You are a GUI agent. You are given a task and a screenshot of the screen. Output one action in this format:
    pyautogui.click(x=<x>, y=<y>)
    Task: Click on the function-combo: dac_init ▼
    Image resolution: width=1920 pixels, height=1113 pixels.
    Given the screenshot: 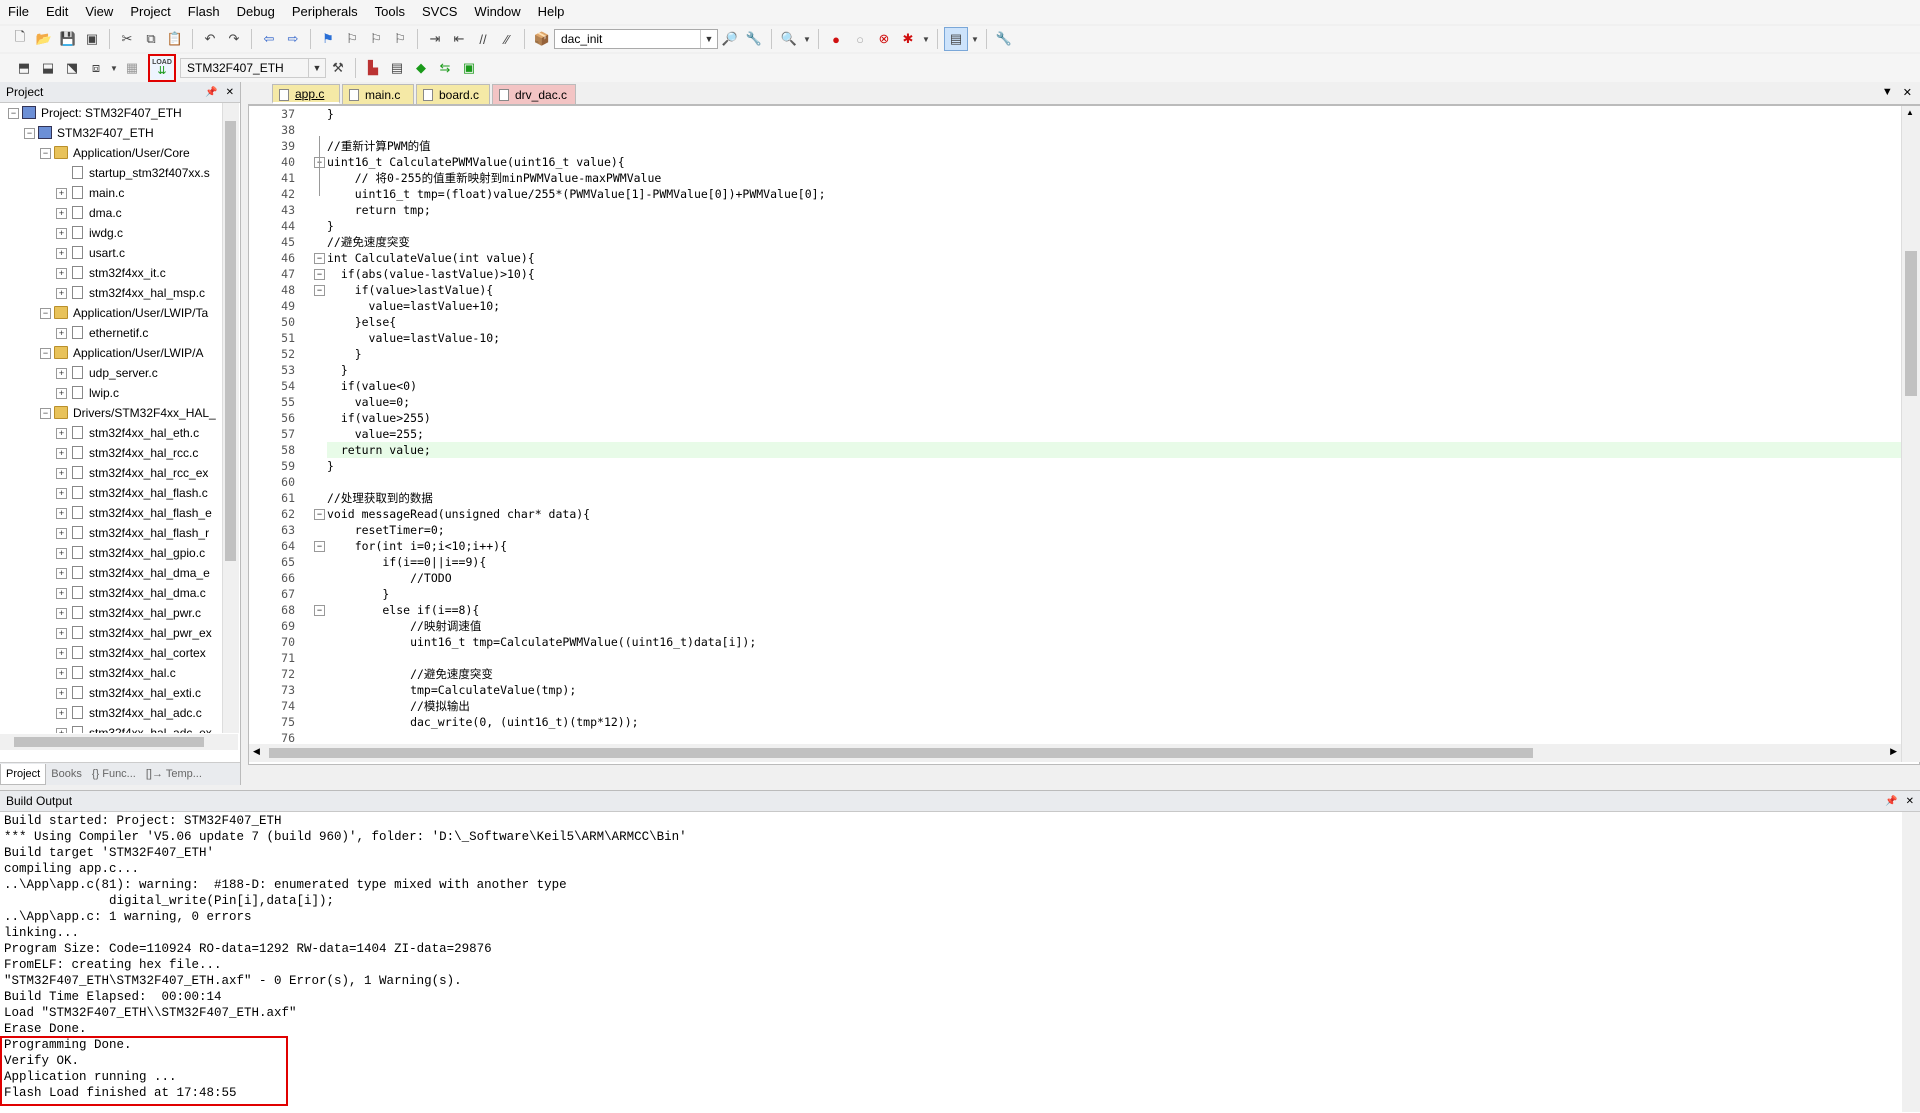 What is the action you would take?
    pyautogui.click(x=636, y=39)
    